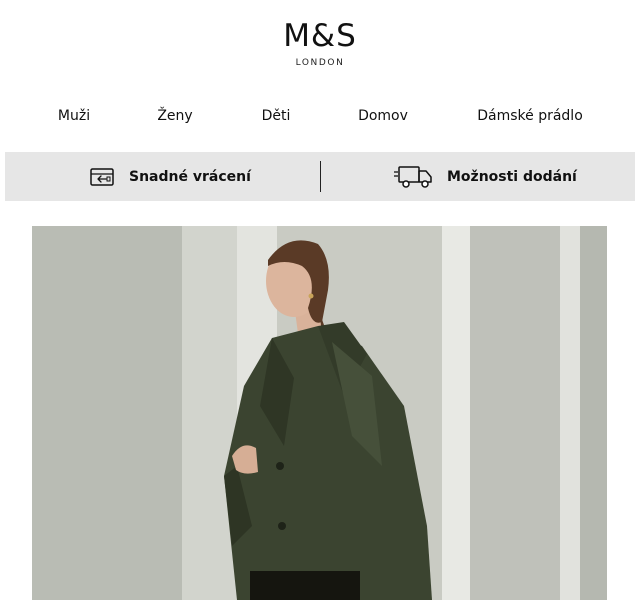 The width and height of the screenshot is (640, 600). What do you see at coordinates (74, 116) in the screenshot?
I see `nav-item-muzi: Muži` at bounding box center [74, 116].